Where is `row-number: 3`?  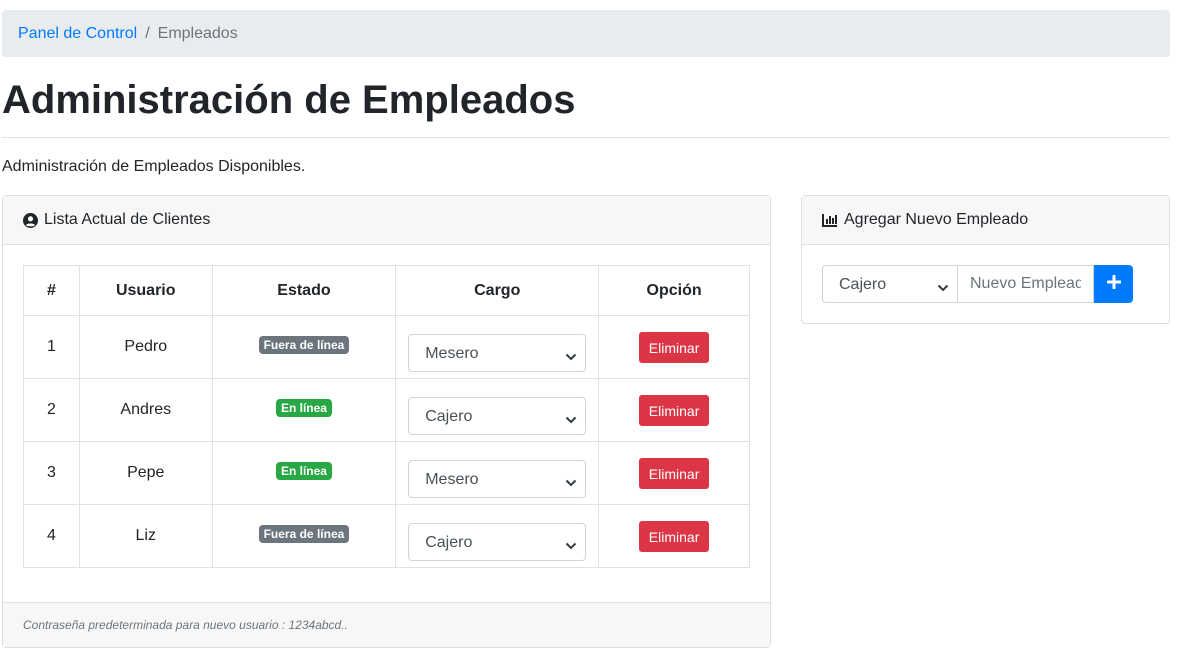 row-number: 3 is located at coordinates (51, 473).